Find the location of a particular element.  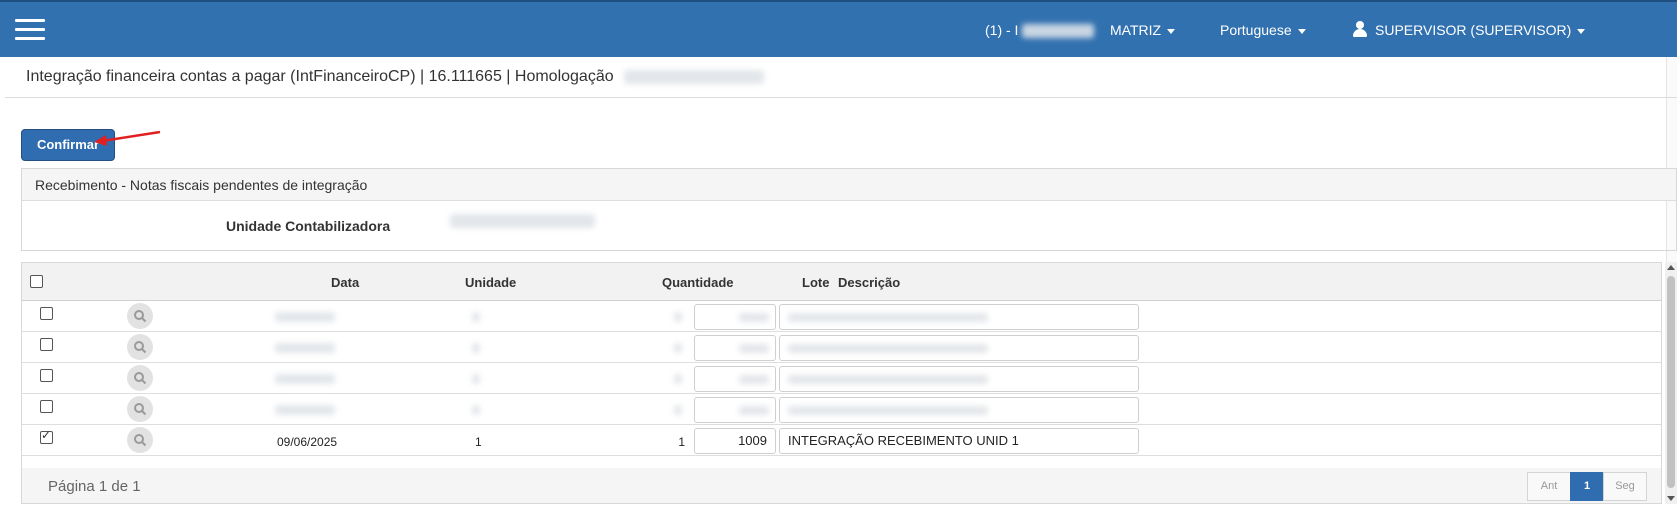

grid-scrollbar is located at coordinates (1671, 383).